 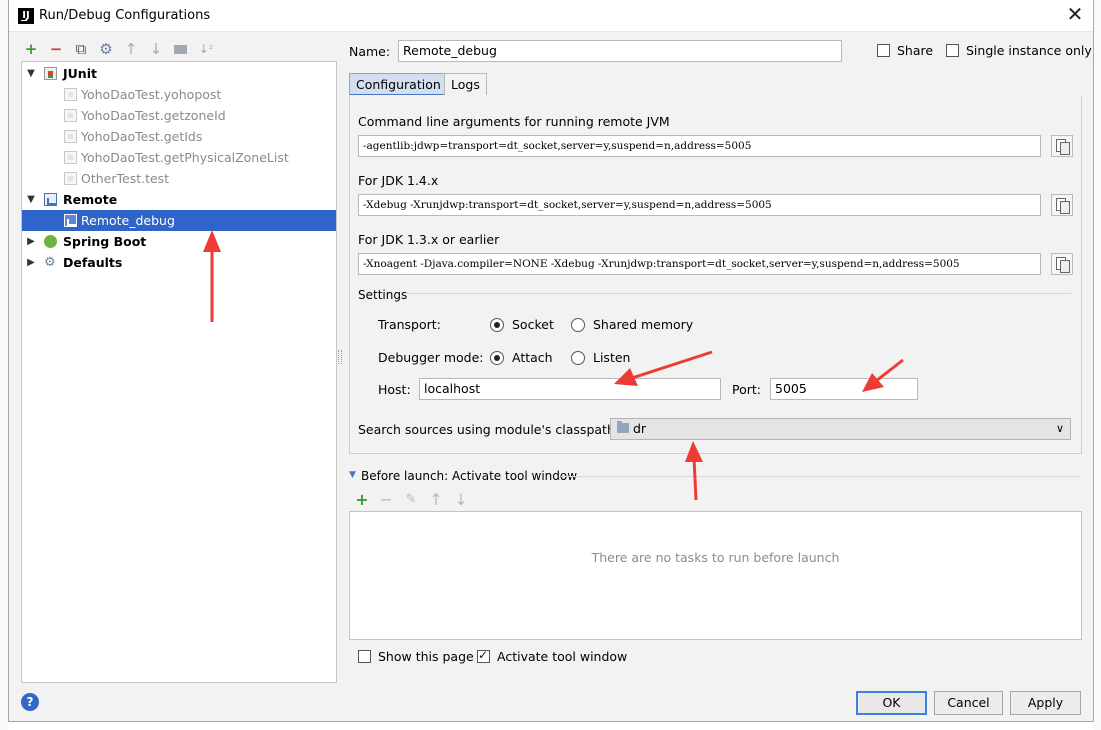 What do you see at coordinates (1029, 50) in the screenshot?
I see `single-instance-label: Single instance only` at bounding box center [1029, 50].